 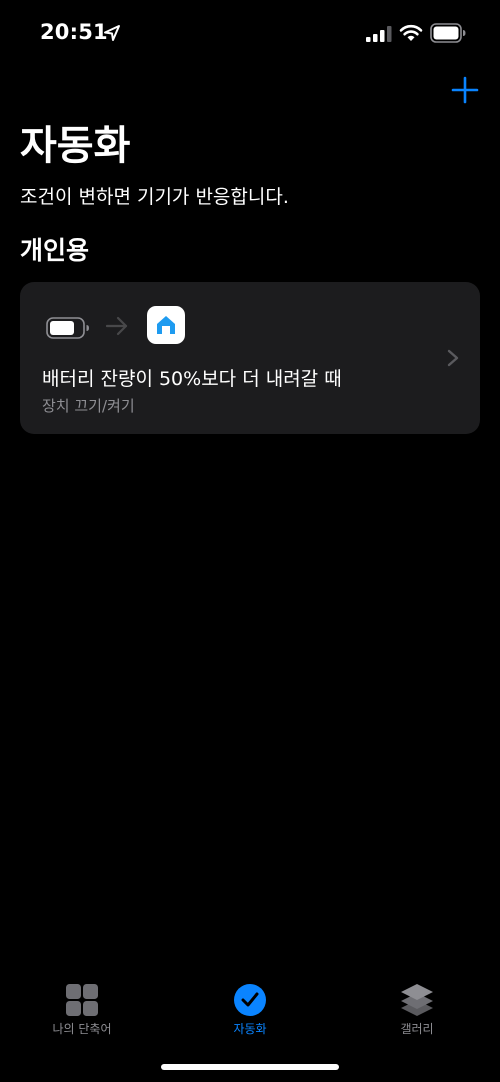 I want to click on clock-check-icon, so click(x=250, y=1000).